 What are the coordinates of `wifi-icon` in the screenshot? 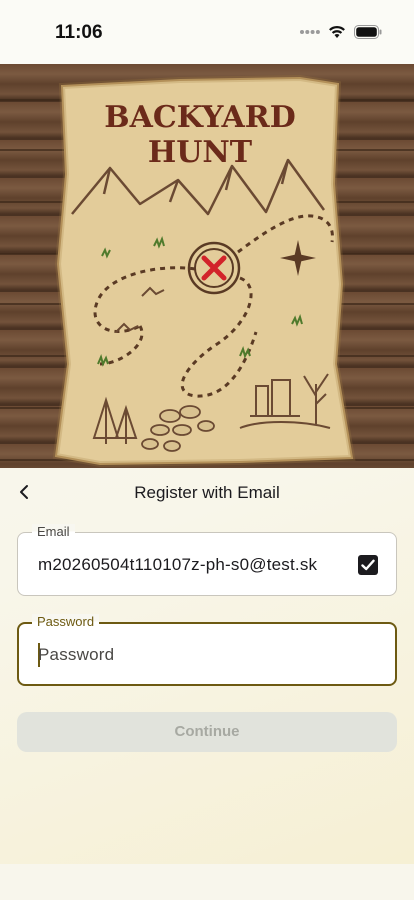 It's located at (337, 32).